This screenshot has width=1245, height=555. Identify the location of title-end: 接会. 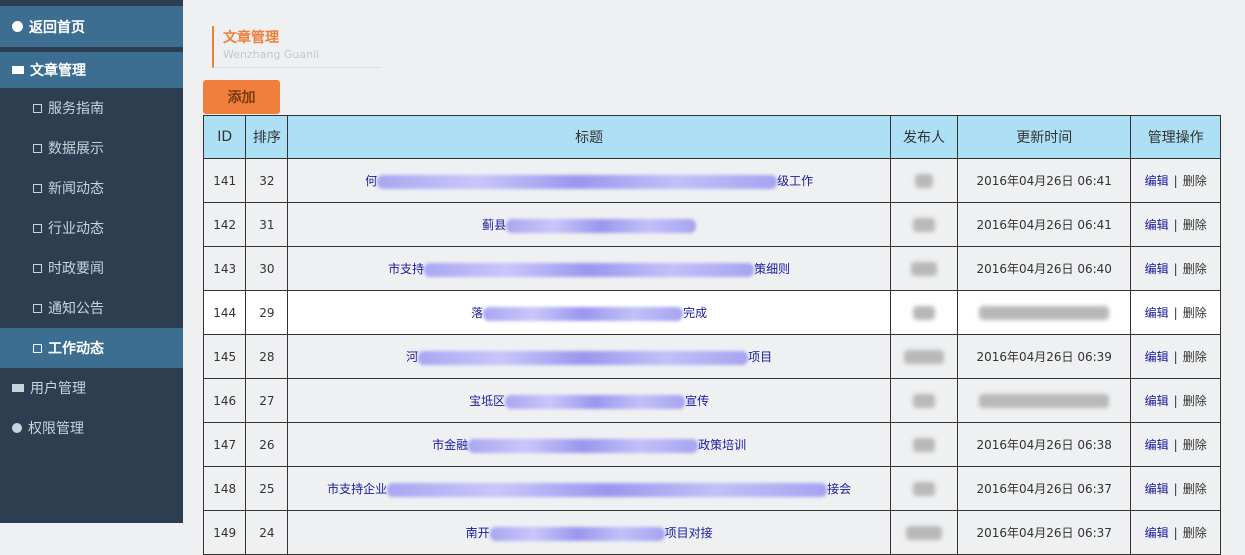
(839, 489).